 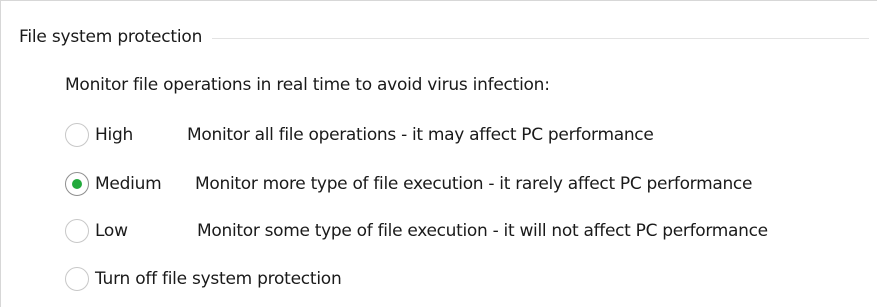 What do you see at coordinates (111, 37) in the screenshot?
I see `group-title: File system protection` at bounding box center [111, 37].